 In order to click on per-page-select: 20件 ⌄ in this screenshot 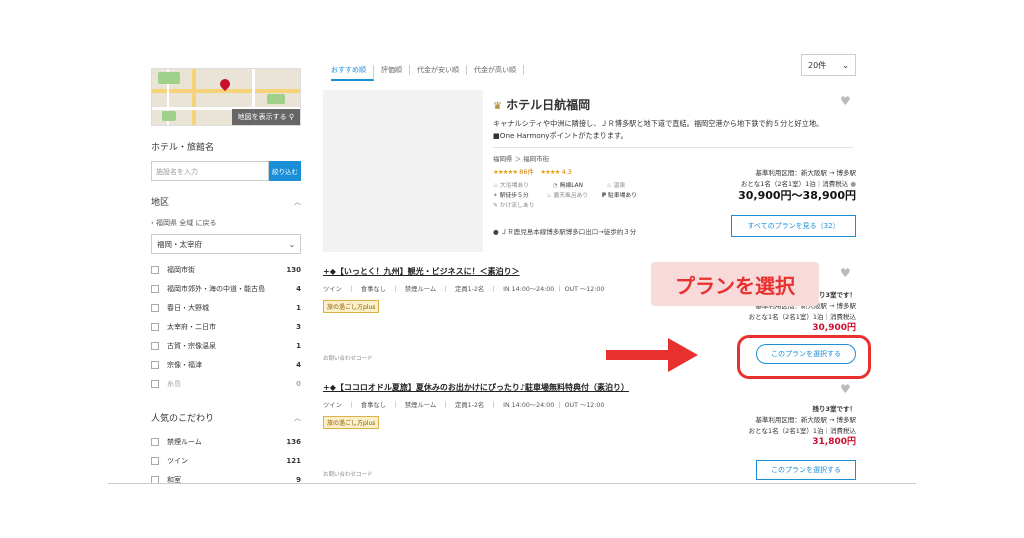, I will do `click(828, 65)`.